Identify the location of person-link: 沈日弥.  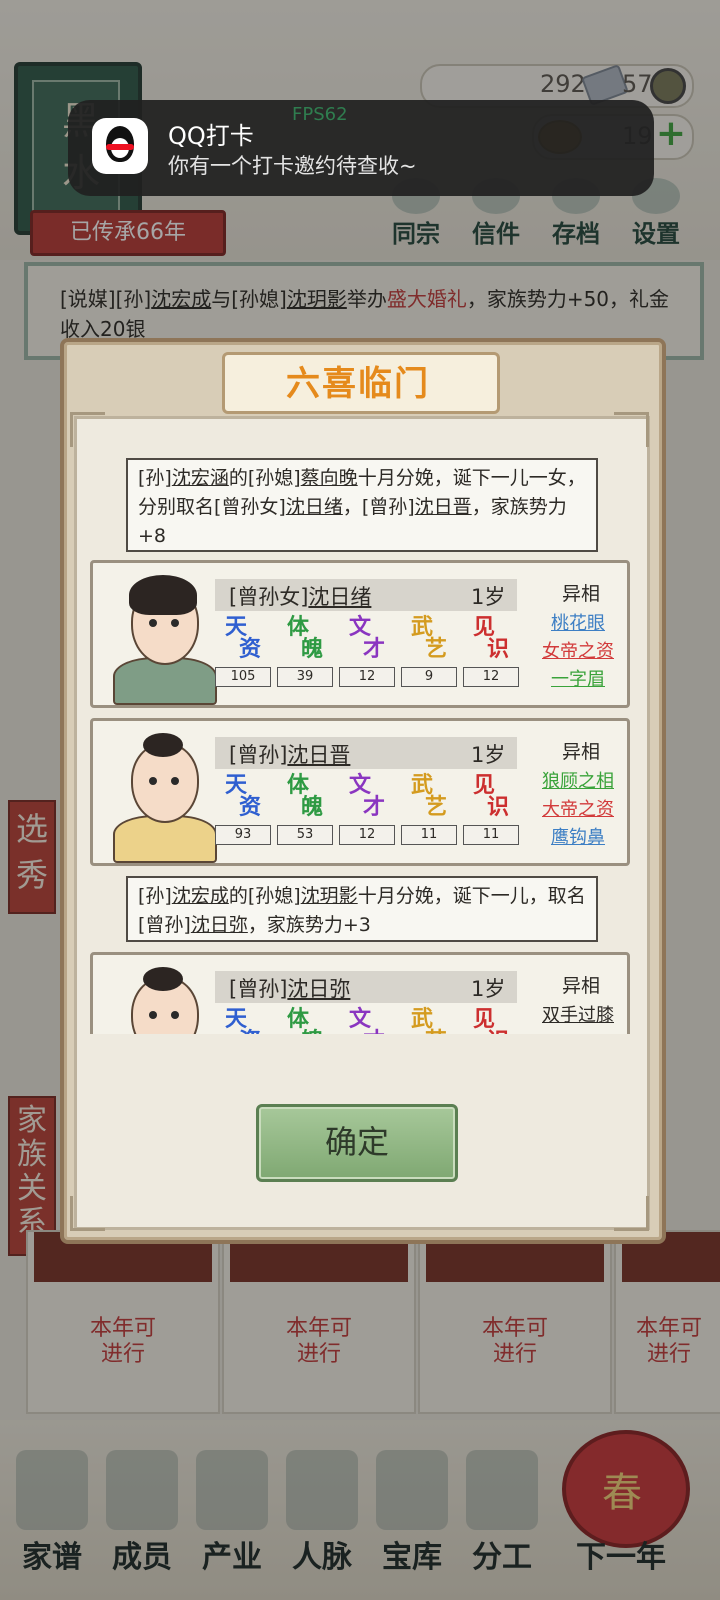
(219, 925).